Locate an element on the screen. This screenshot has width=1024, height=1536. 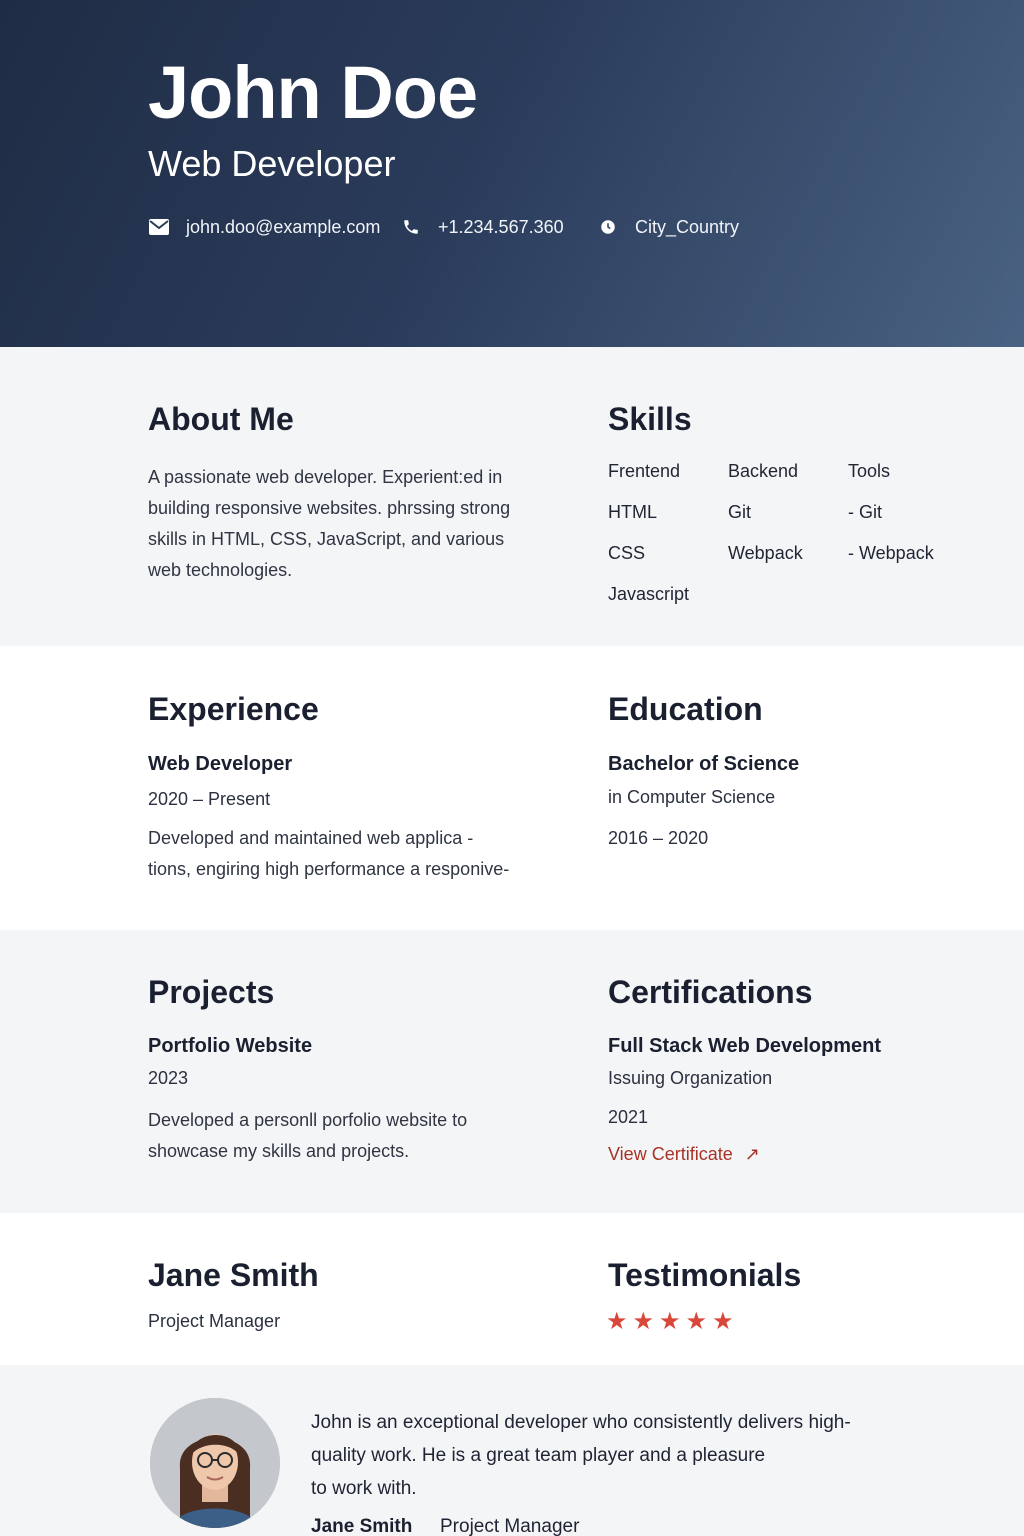
experience-period: 2020 – Present is located at coordinates (209, 799).